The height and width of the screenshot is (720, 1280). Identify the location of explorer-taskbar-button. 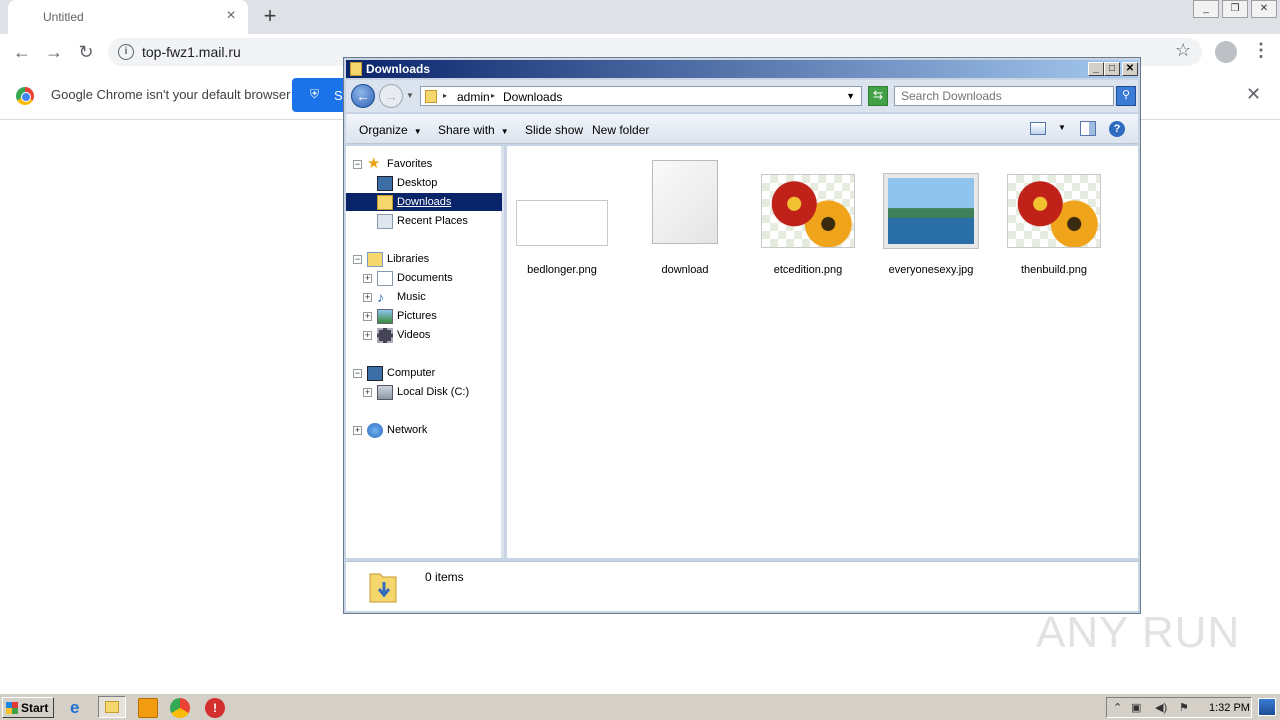
(112, 707).